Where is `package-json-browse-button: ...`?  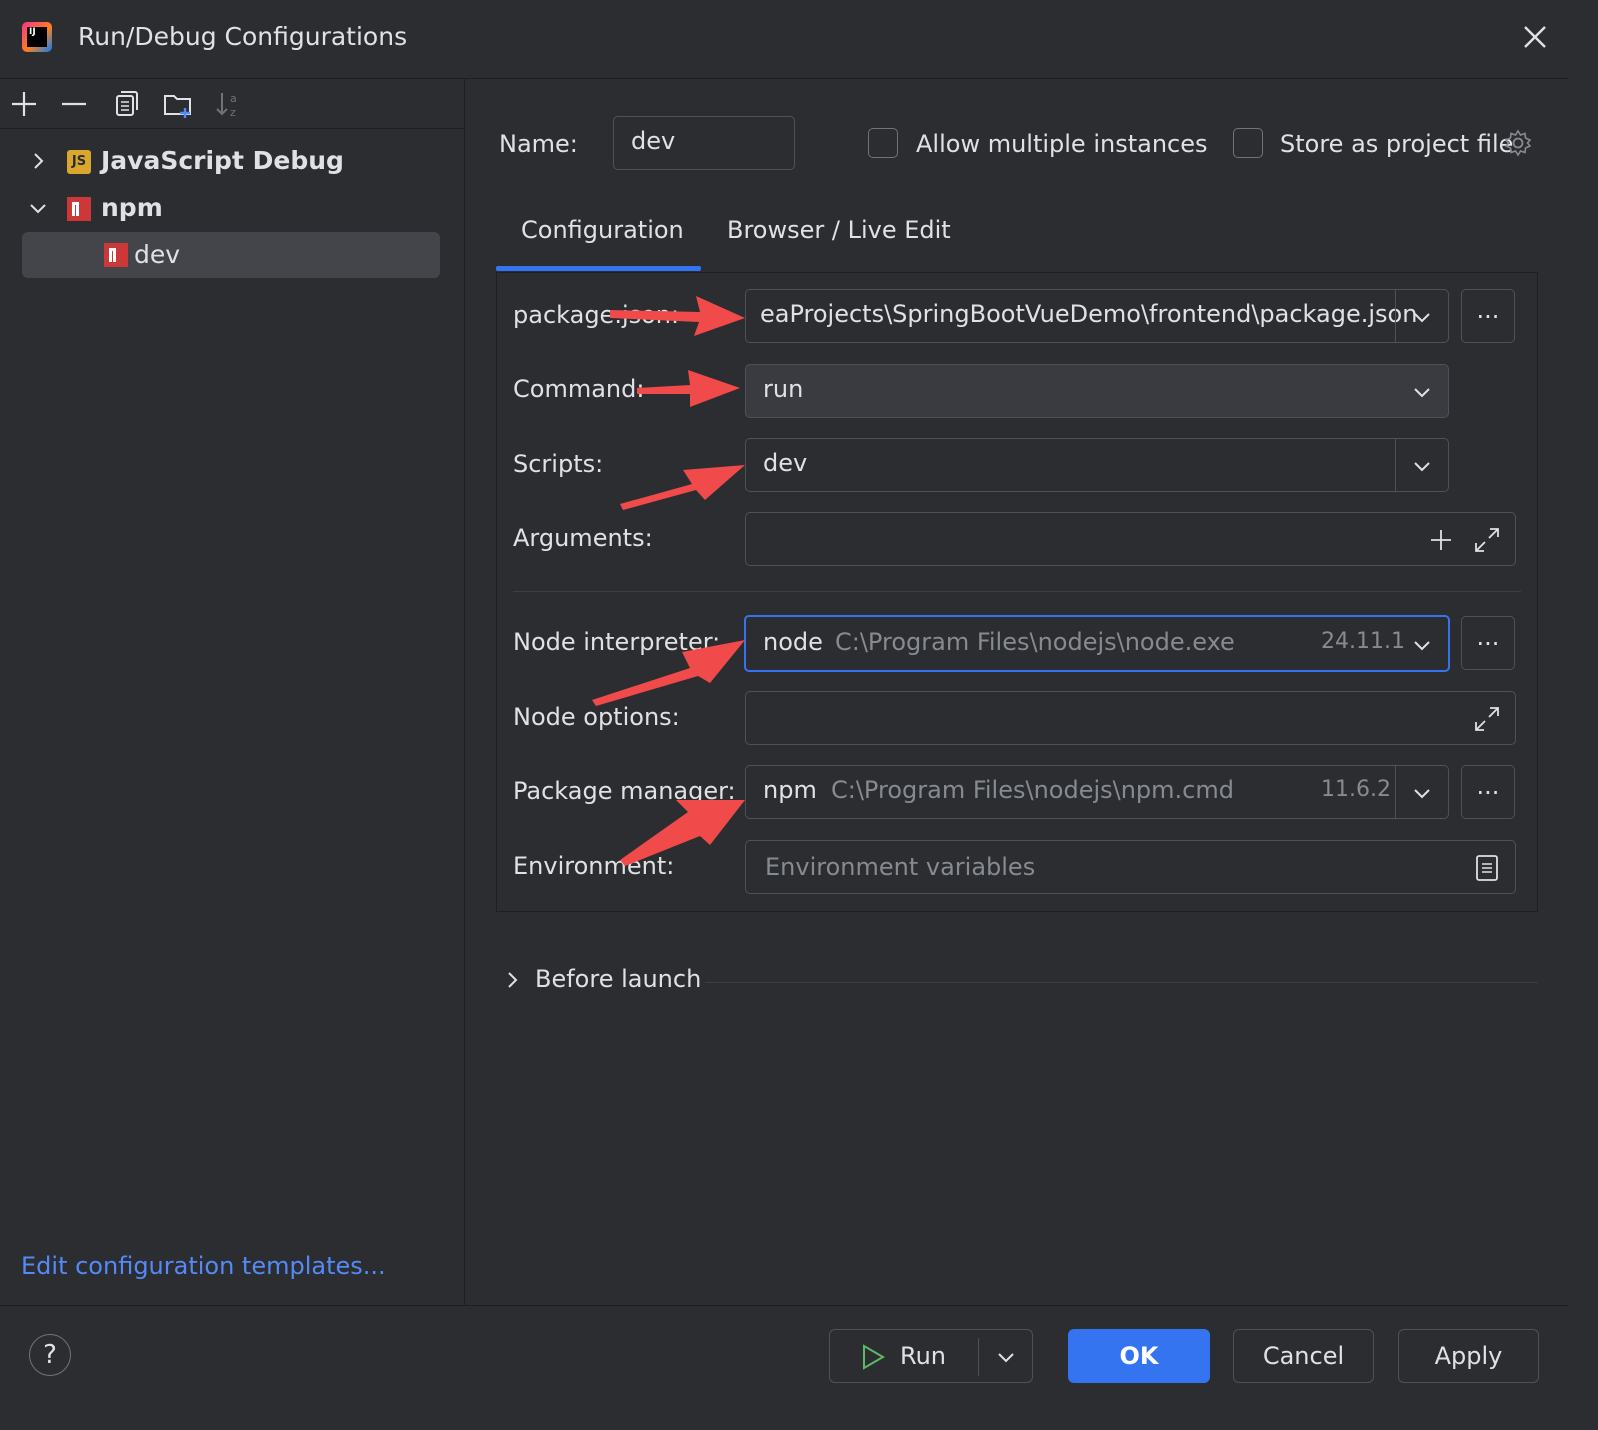 package-json-browse-button: ... is located at coordinates (1488, 316).